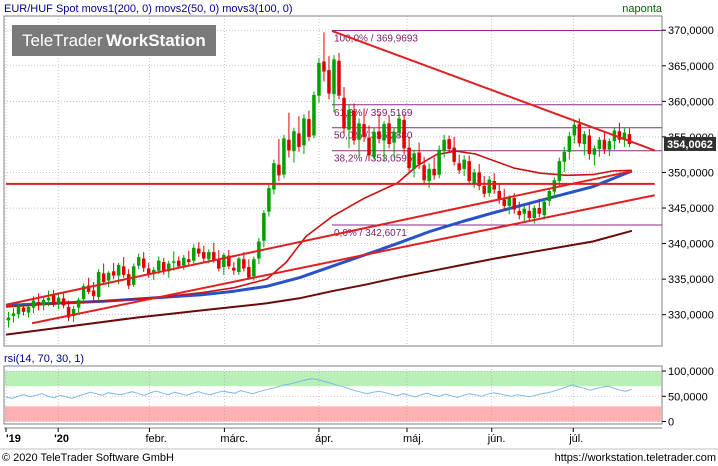 Image resolution: width=718 pixels, height=466 pixels. What do you see at coordinates (691, 173) in the screenshot?
I see `y-tick-label: 350,0000` at bounding box center [691, 173].